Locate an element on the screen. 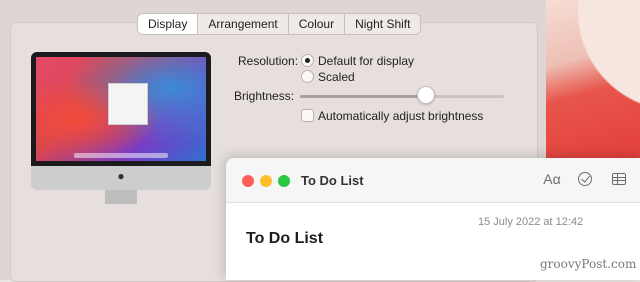 This screenshot has height=282, width=640. apple-logo-icon: ● is located at coordinates (121, 176).